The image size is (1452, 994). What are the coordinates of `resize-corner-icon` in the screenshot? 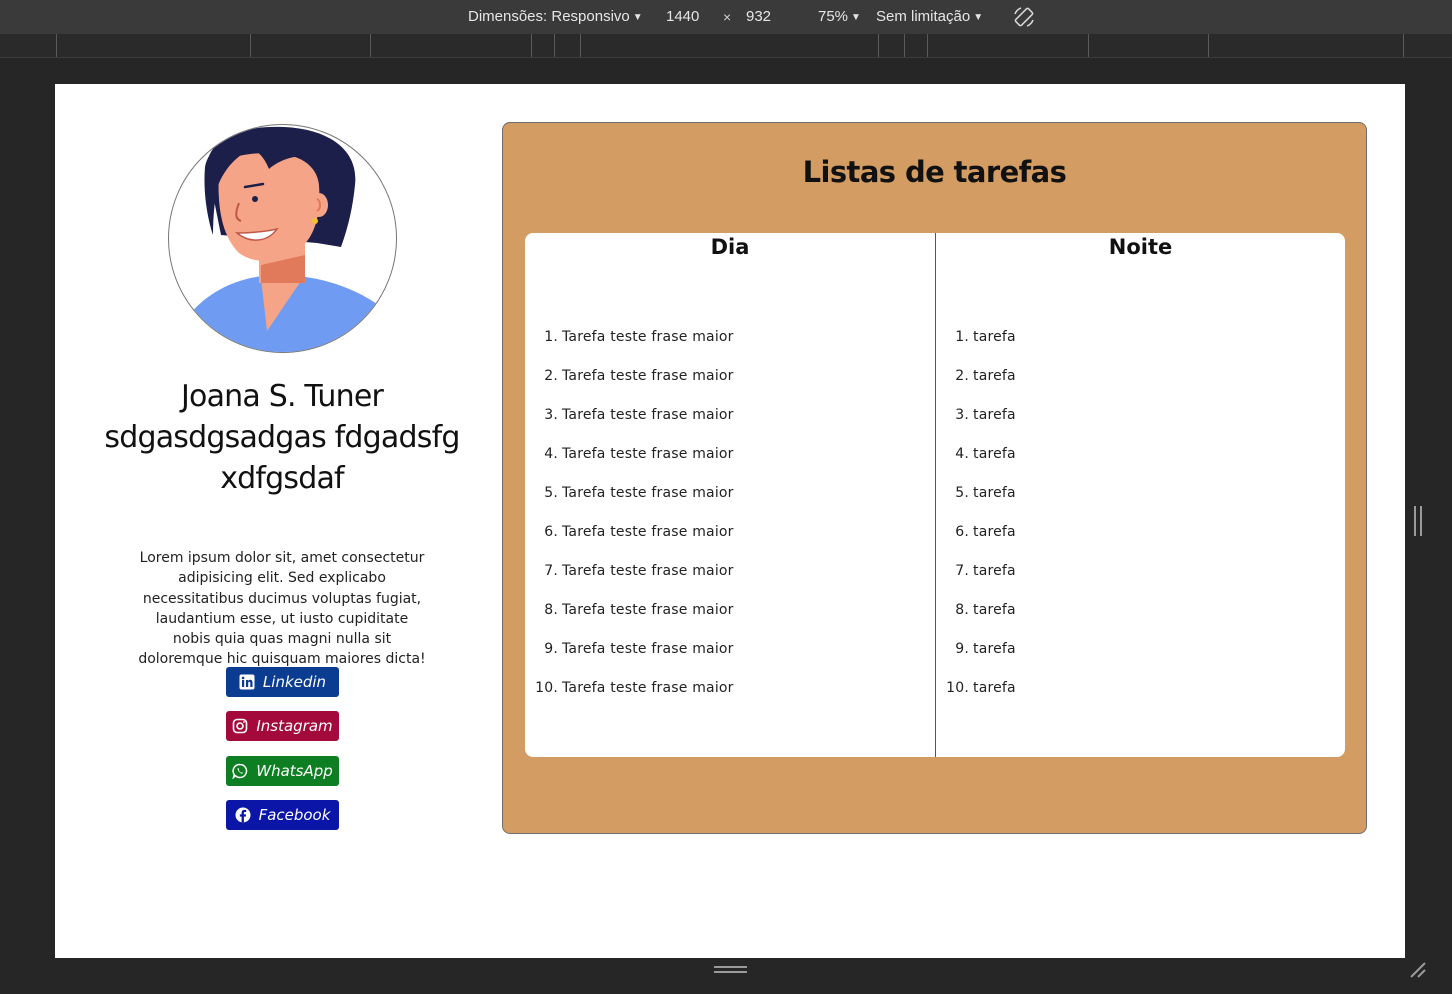 It's located at (1418, 970).